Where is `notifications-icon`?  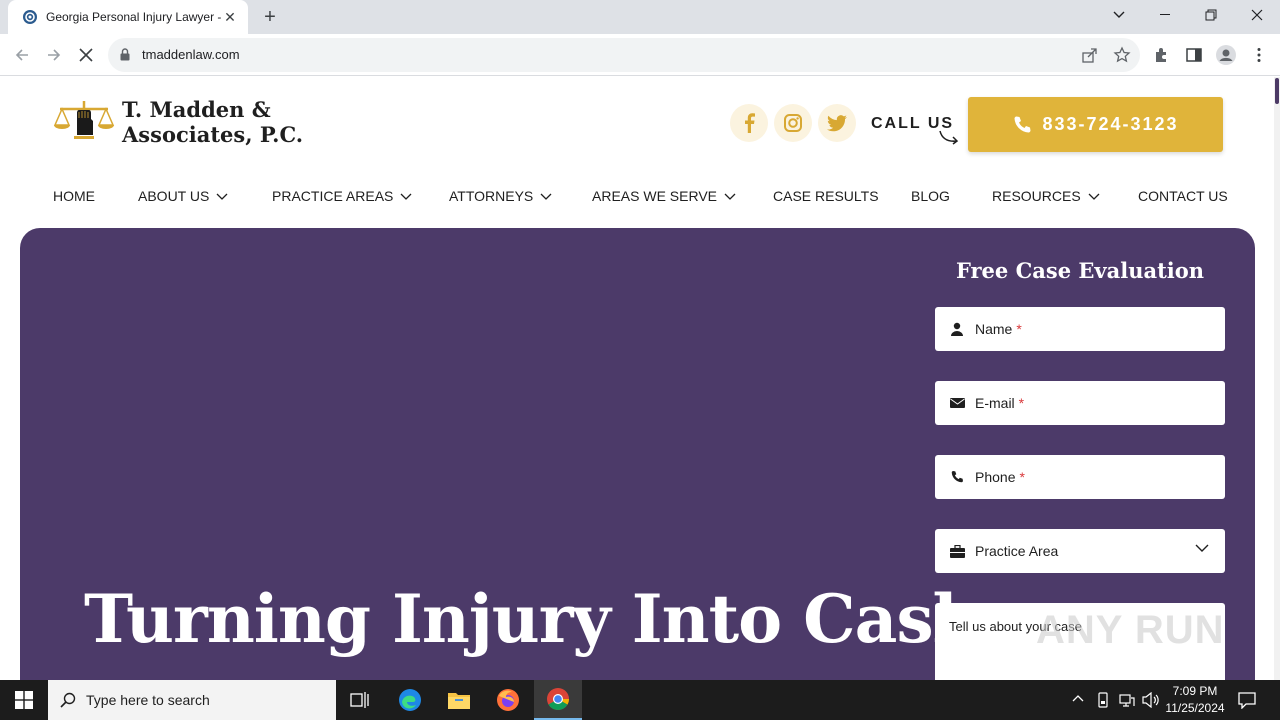 notifications-icon is located at coordinates (1247, 701).